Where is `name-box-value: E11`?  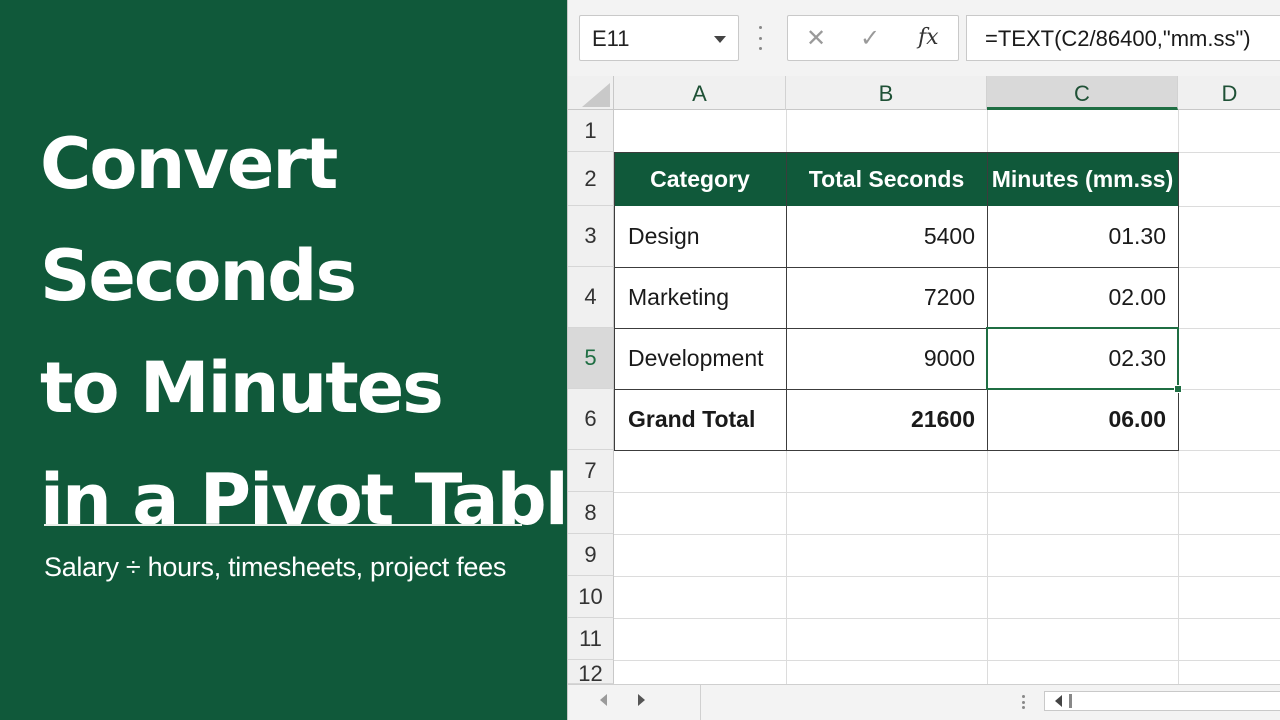 name-box-value: E11 is located at coordinates (611, 38).